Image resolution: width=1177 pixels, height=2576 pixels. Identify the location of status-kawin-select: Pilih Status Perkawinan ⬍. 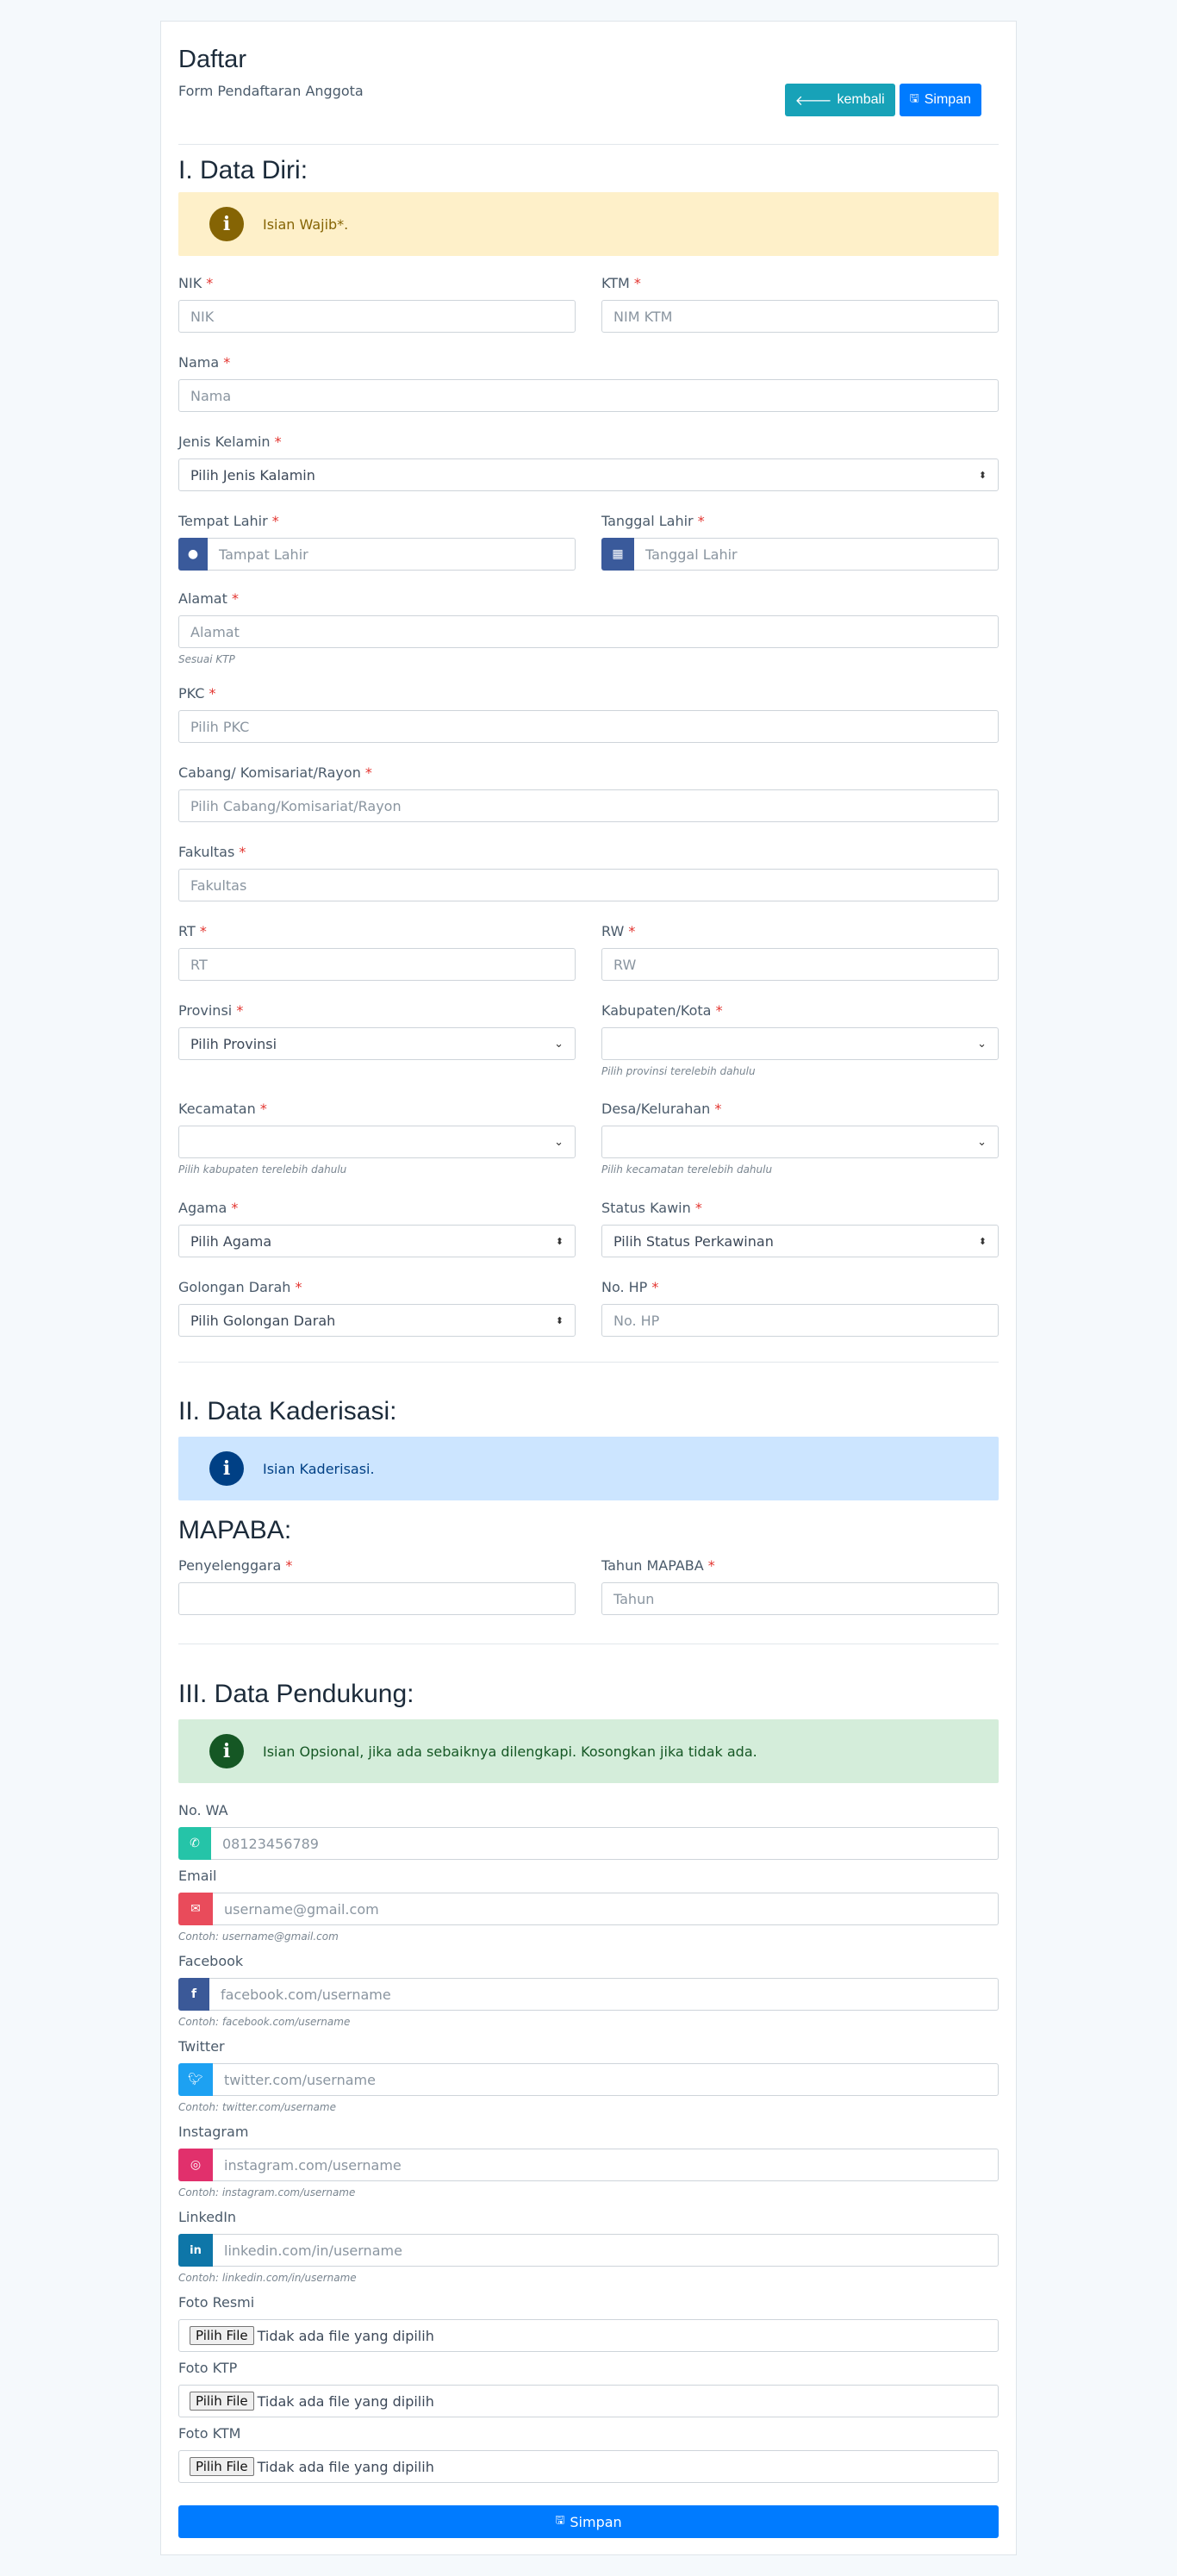
(800, 1241).